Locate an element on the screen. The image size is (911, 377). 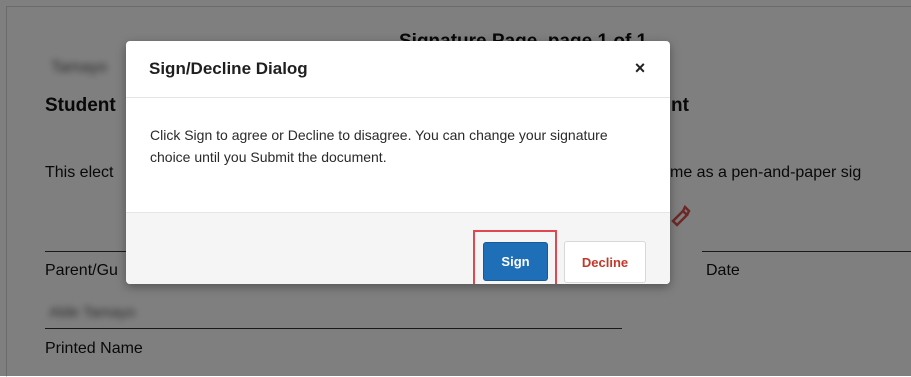
sign-button: Sign is located at coordinates (515, 261).